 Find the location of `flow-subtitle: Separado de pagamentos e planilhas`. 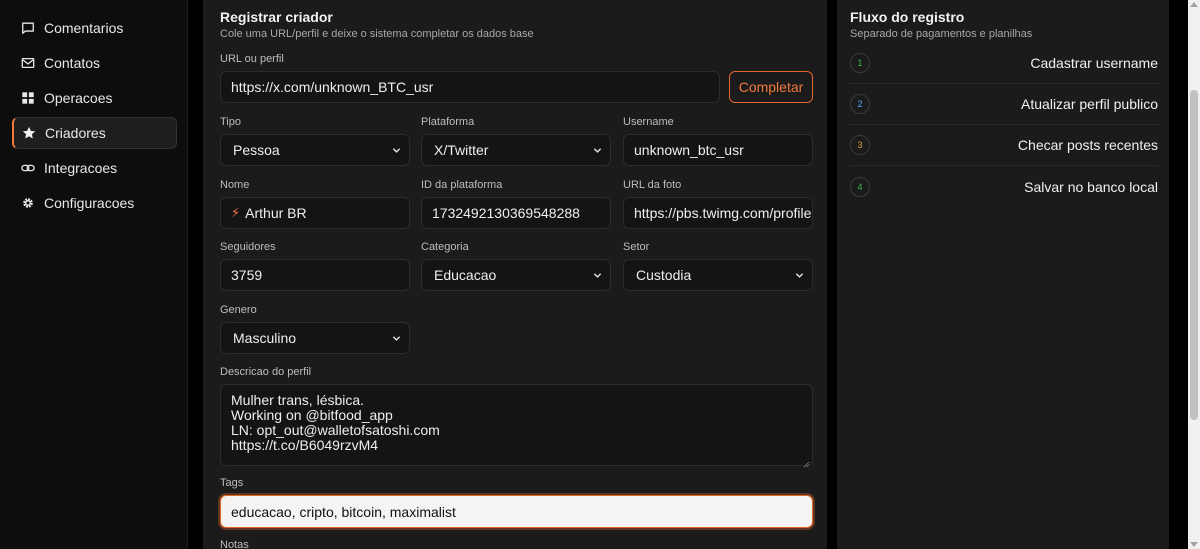

flow-subtitle: Separado de pagamentos e planilhas is located at coordinates (941, 34).